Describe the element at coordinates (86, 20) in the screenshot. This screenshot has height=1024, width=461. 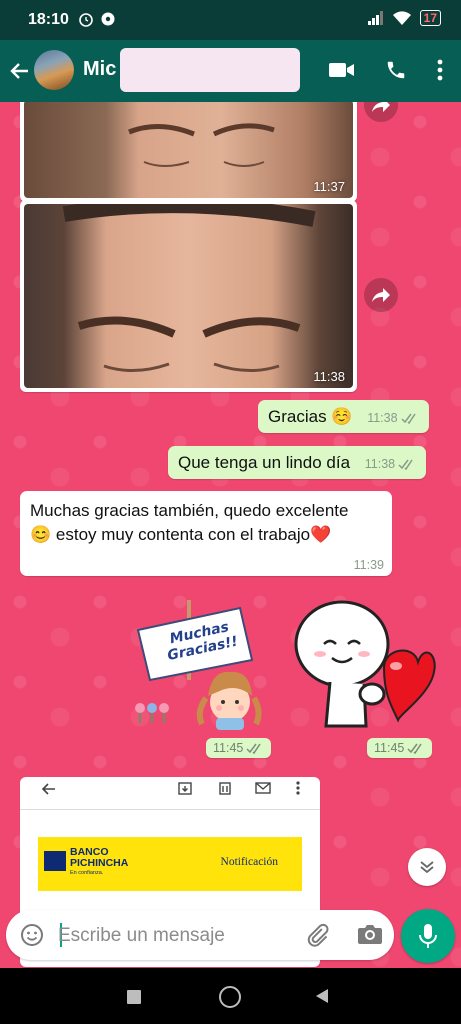
I see `alarm-icon` at that location.